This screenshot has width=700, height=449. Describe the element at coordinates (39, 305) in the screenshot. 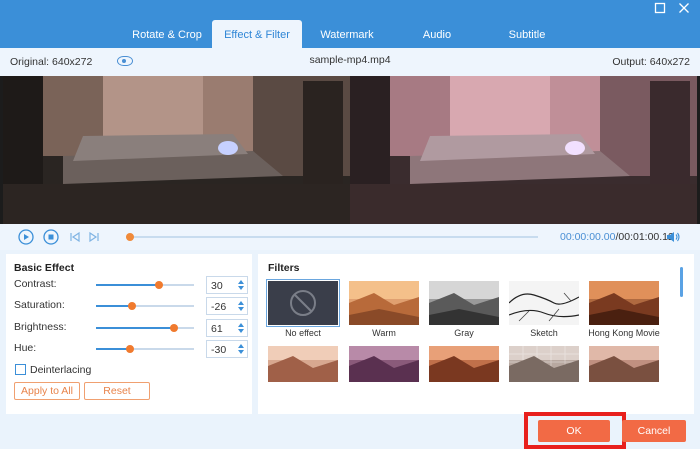

I see `saturation-label: Saturation:` at that location.